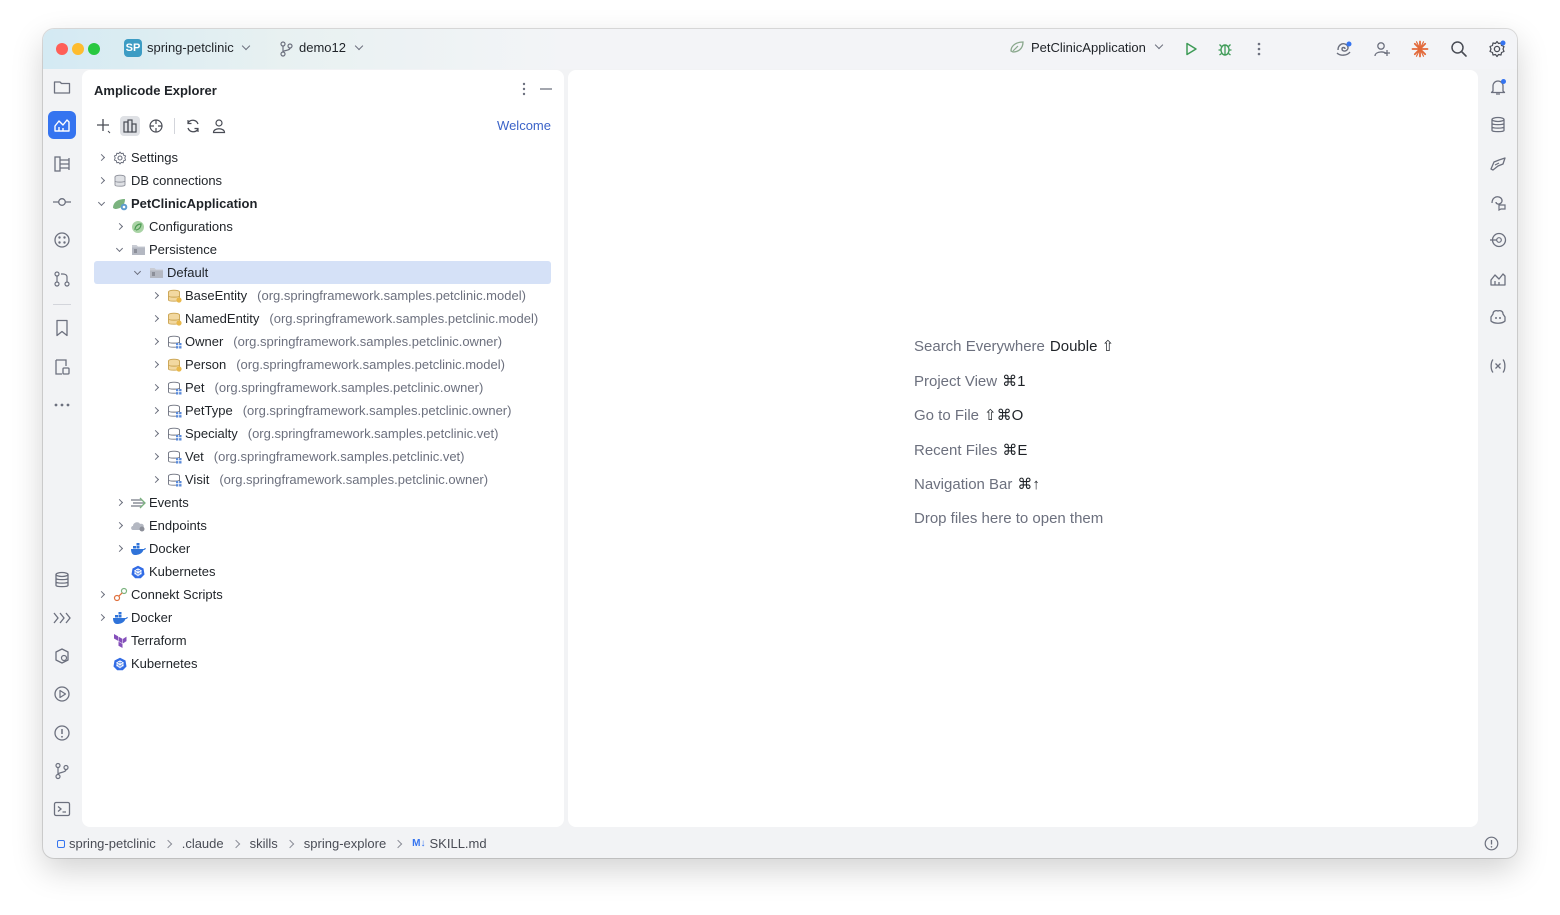 This screenshot has width=1560, height=915. What do you see at coordinates (322, 594) in the screenshot?
I see `tree-item: Connekt Scripts` at bounding box center [322, 594].